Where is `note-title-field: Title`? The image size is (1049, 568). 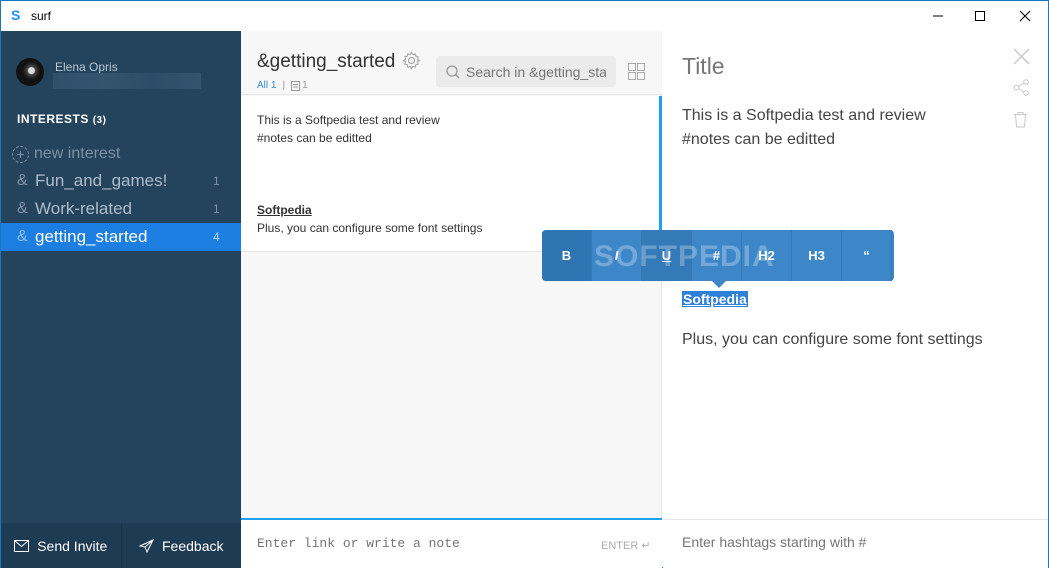
note-title-field: Title is located at coordinates (703, 66).